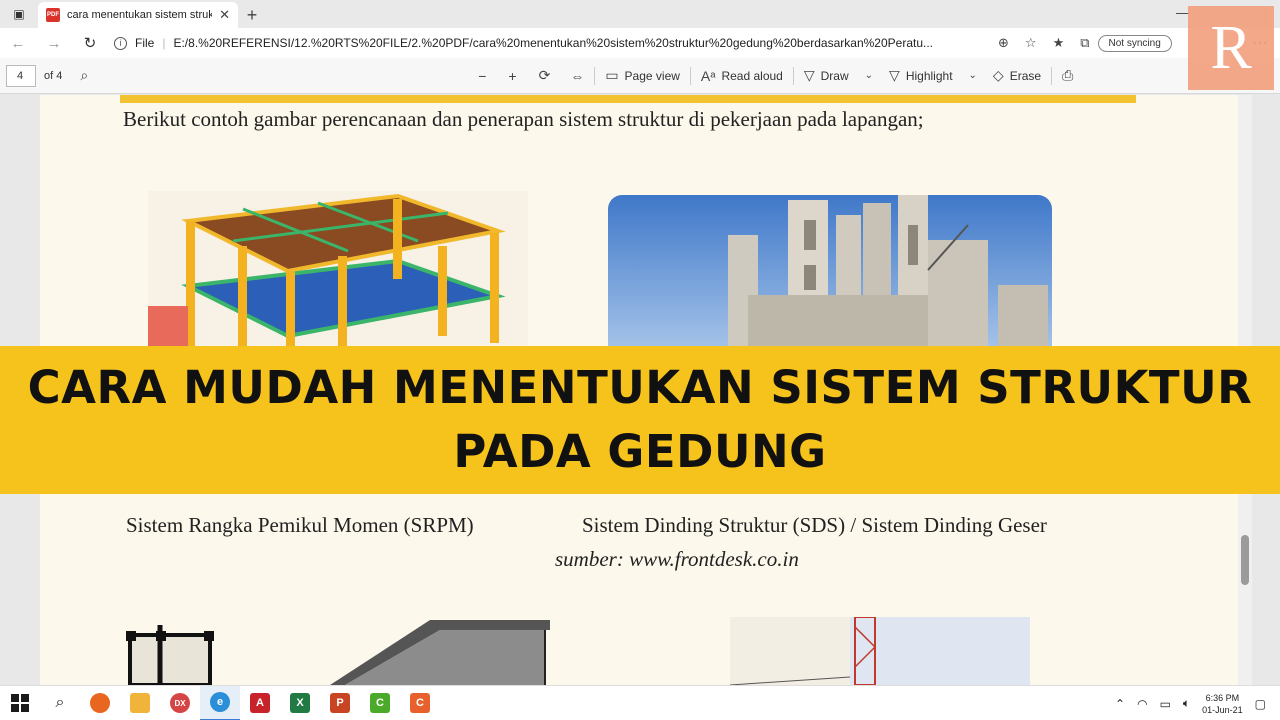 The image size is (1280, 720). I want to click on banner-title-line-1: CARA MUDAH MENENTUKAN SISTEM STRUKTUR, so click(640, 387).